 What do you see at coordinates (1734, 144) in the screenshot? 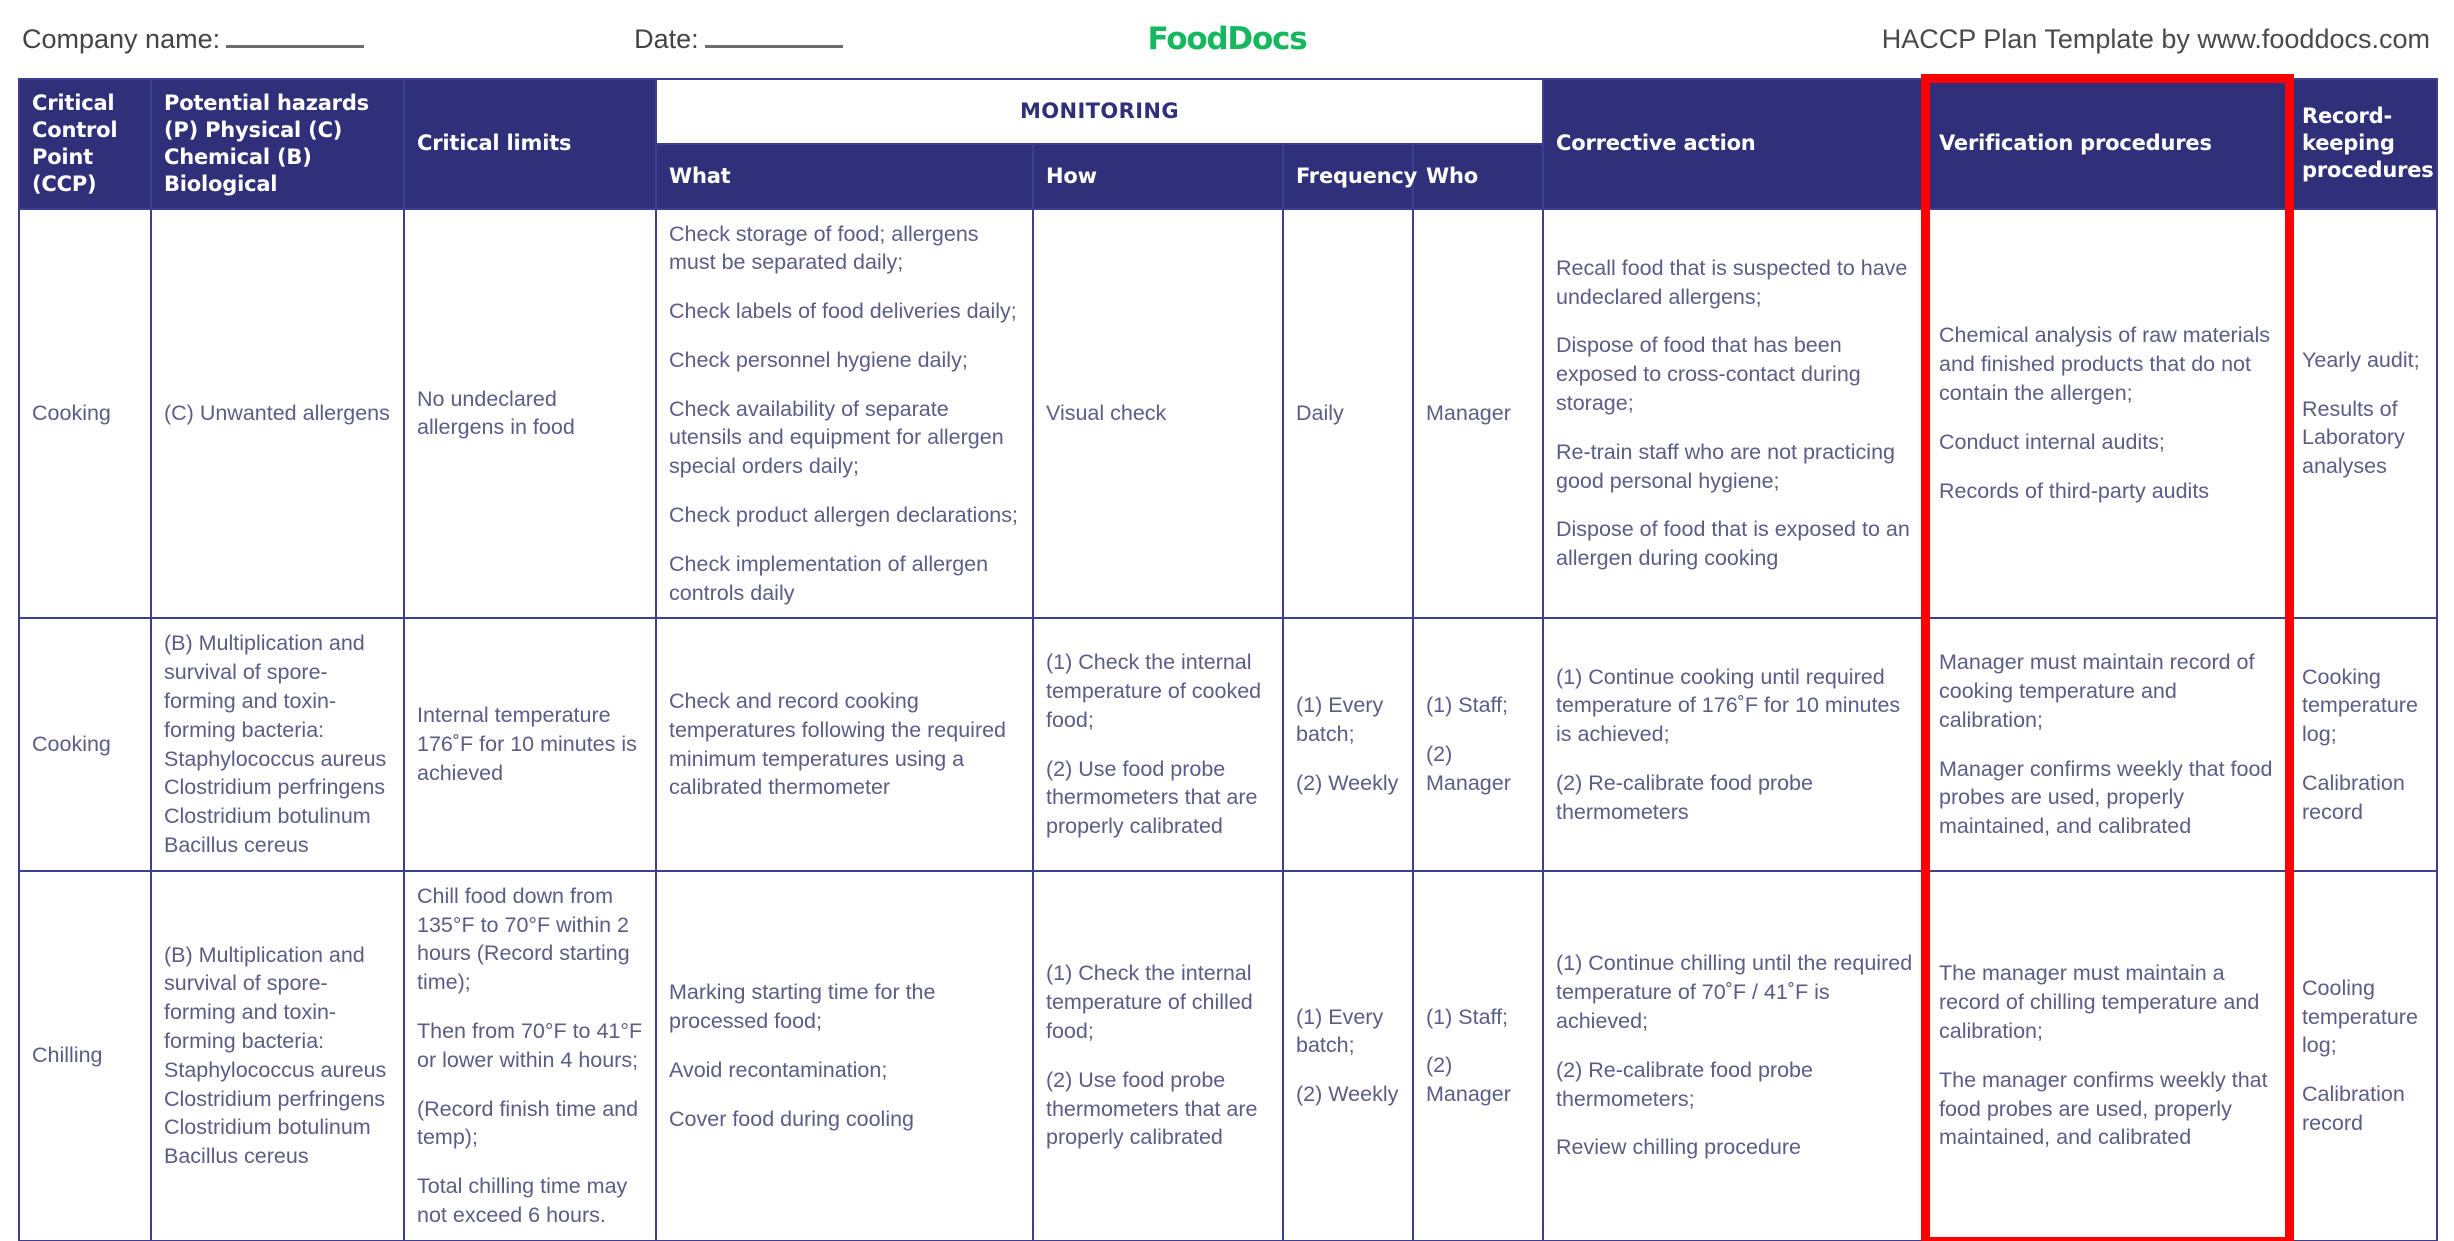
I see `col-header-corrective-action: Corrective action` at bounding box center [1734, 144].